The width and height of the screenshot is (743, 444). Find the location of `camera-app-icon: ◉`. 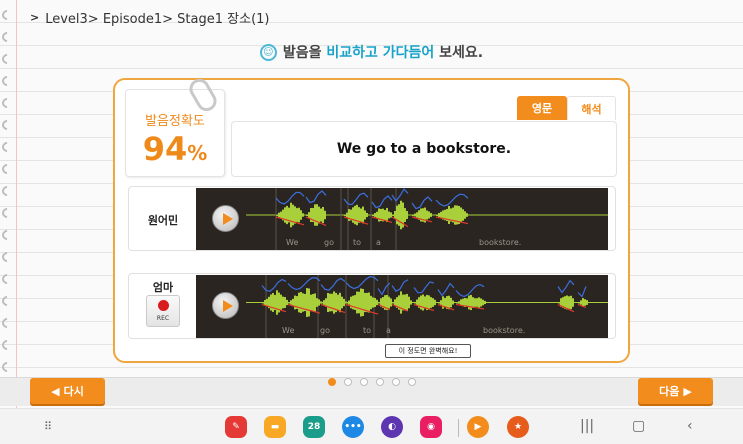

camera-app-icon: ◉ is located at coordinates (431, 427).